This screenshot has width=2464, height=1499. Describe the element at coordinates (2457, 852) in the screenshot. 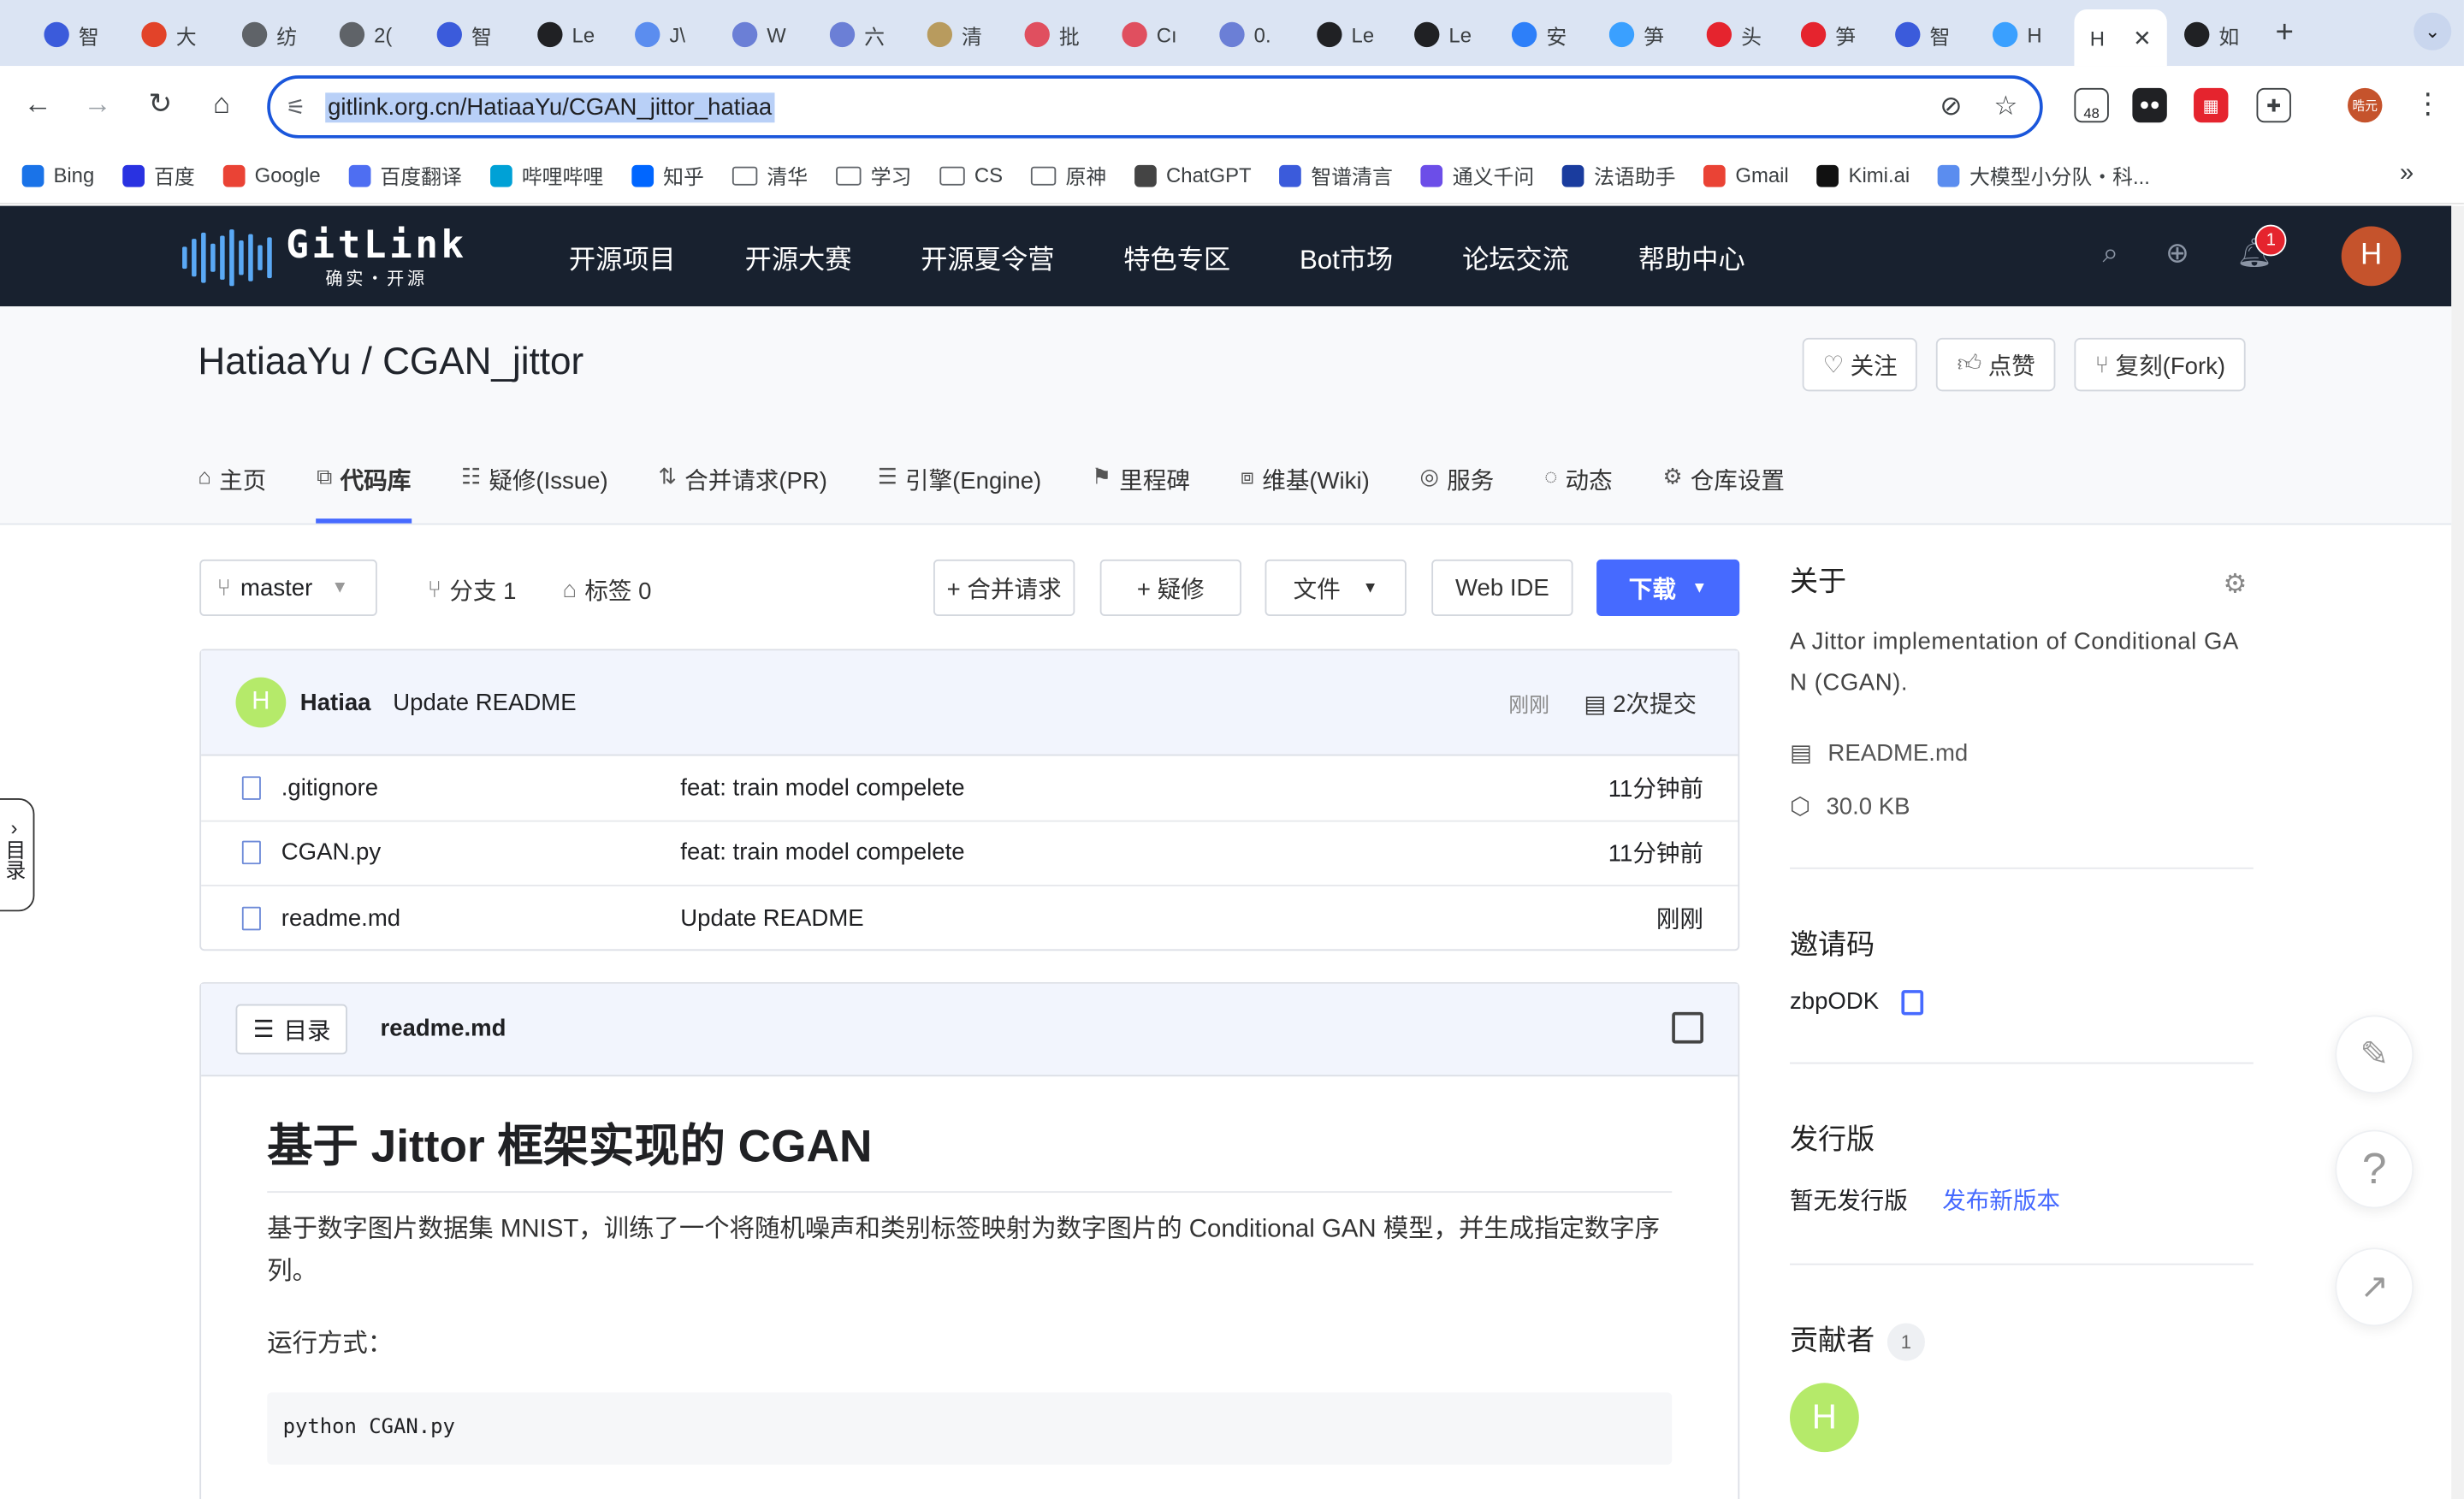

I see `page-scrollbar` at that location.